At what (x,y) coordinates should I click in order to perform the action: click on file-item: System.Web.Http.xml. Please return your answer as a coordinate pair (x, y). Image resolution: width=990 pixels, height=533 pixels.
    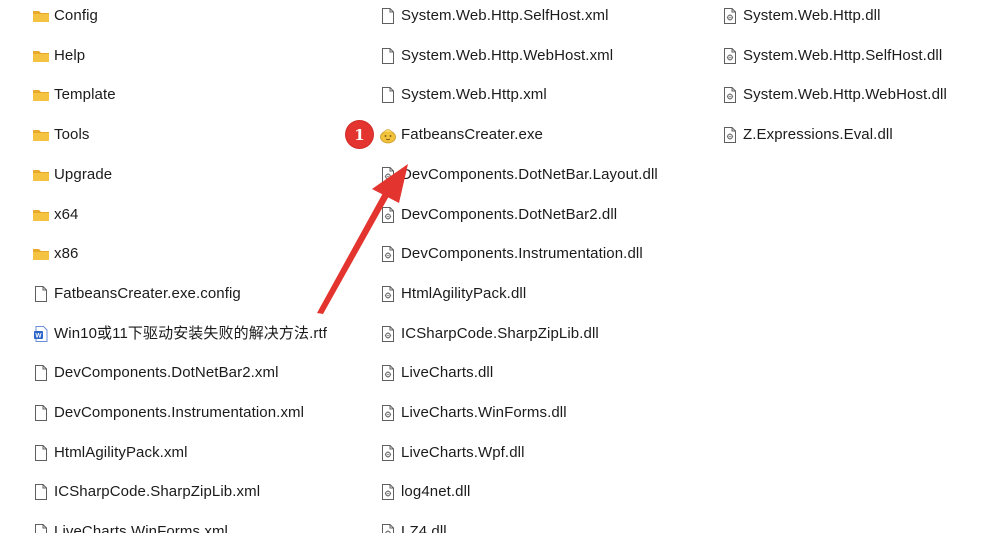
    Looking at the image, I should click on (463, 95).